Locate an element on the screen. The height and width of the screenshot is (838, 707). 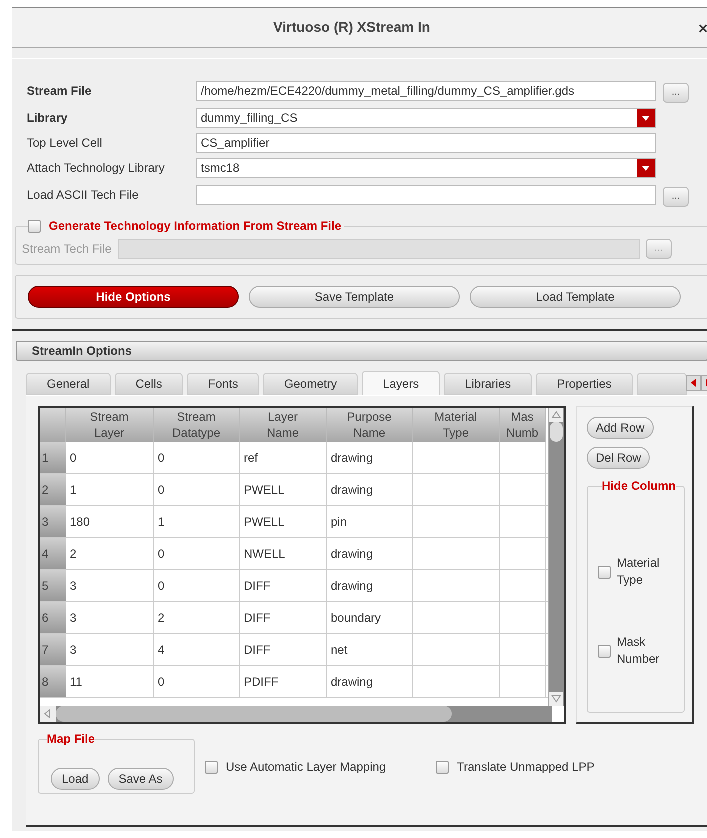
table-cell: 180 is located at coordinates (110, 521).